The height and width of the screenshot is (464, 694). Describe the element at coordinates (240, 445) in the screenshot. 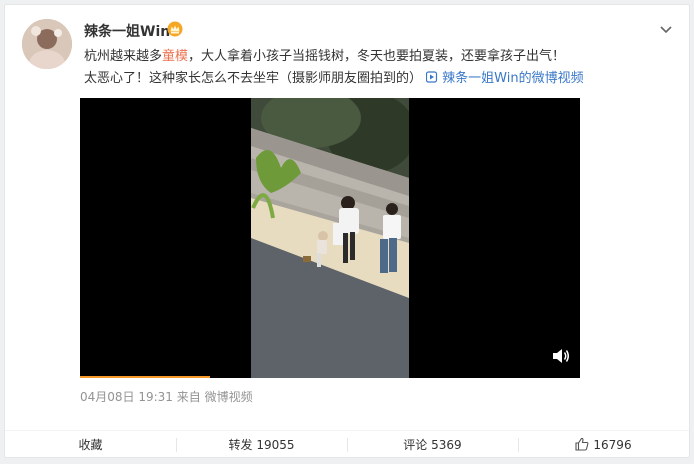

I see `repost-label: 转发` at that location.